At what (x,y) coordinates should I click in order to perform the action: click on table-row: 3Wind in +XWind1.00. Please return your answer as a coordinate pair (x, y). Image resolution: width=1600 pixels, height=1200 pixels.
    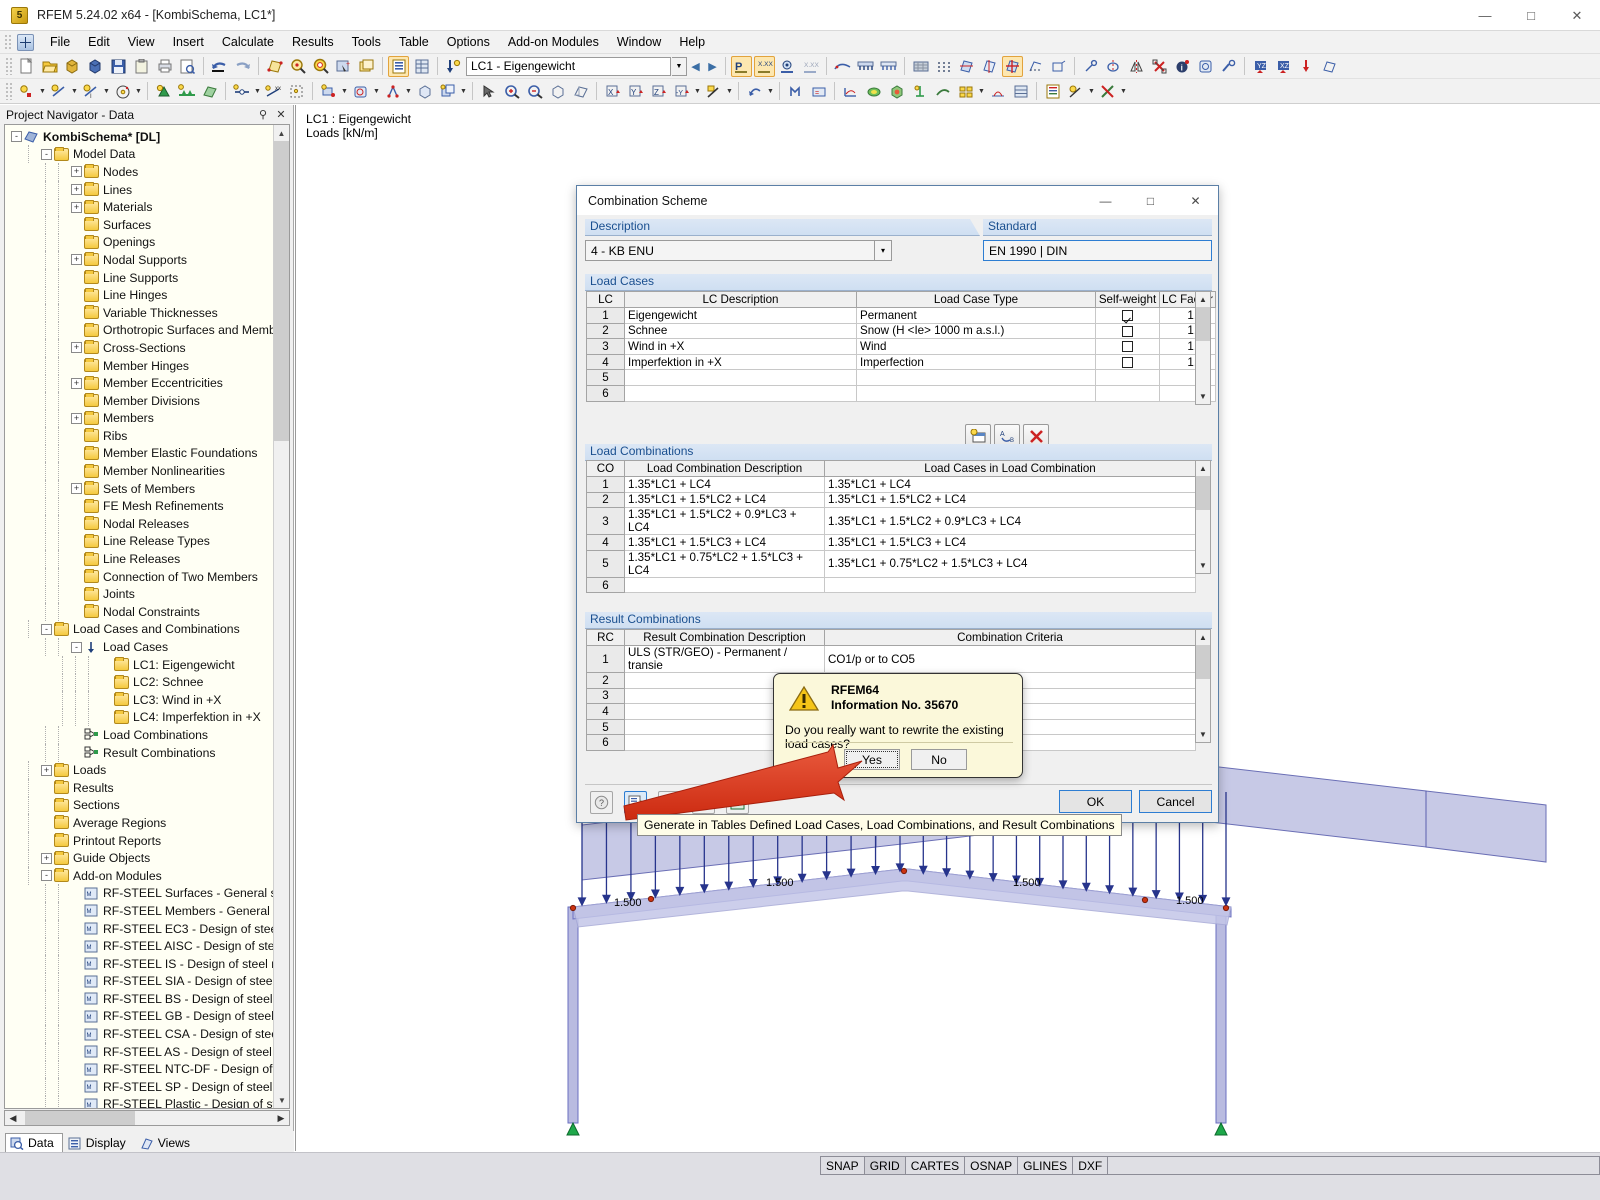
    Looking at the image, I should click on (901, 346).